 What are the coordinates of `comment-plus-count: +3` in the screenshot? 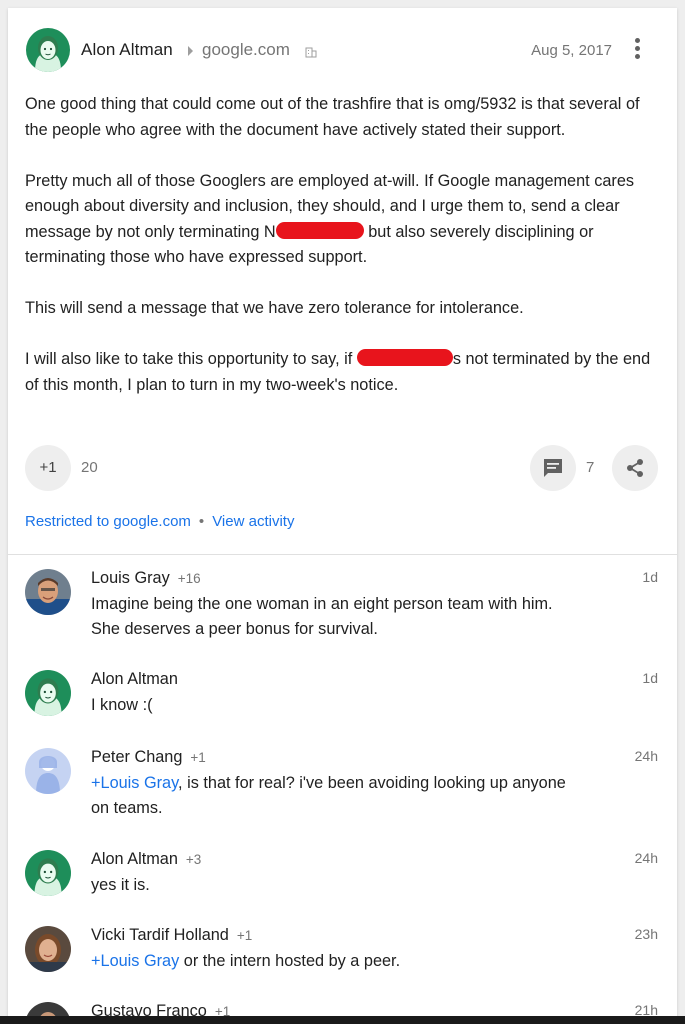 It's located at (193, 859).